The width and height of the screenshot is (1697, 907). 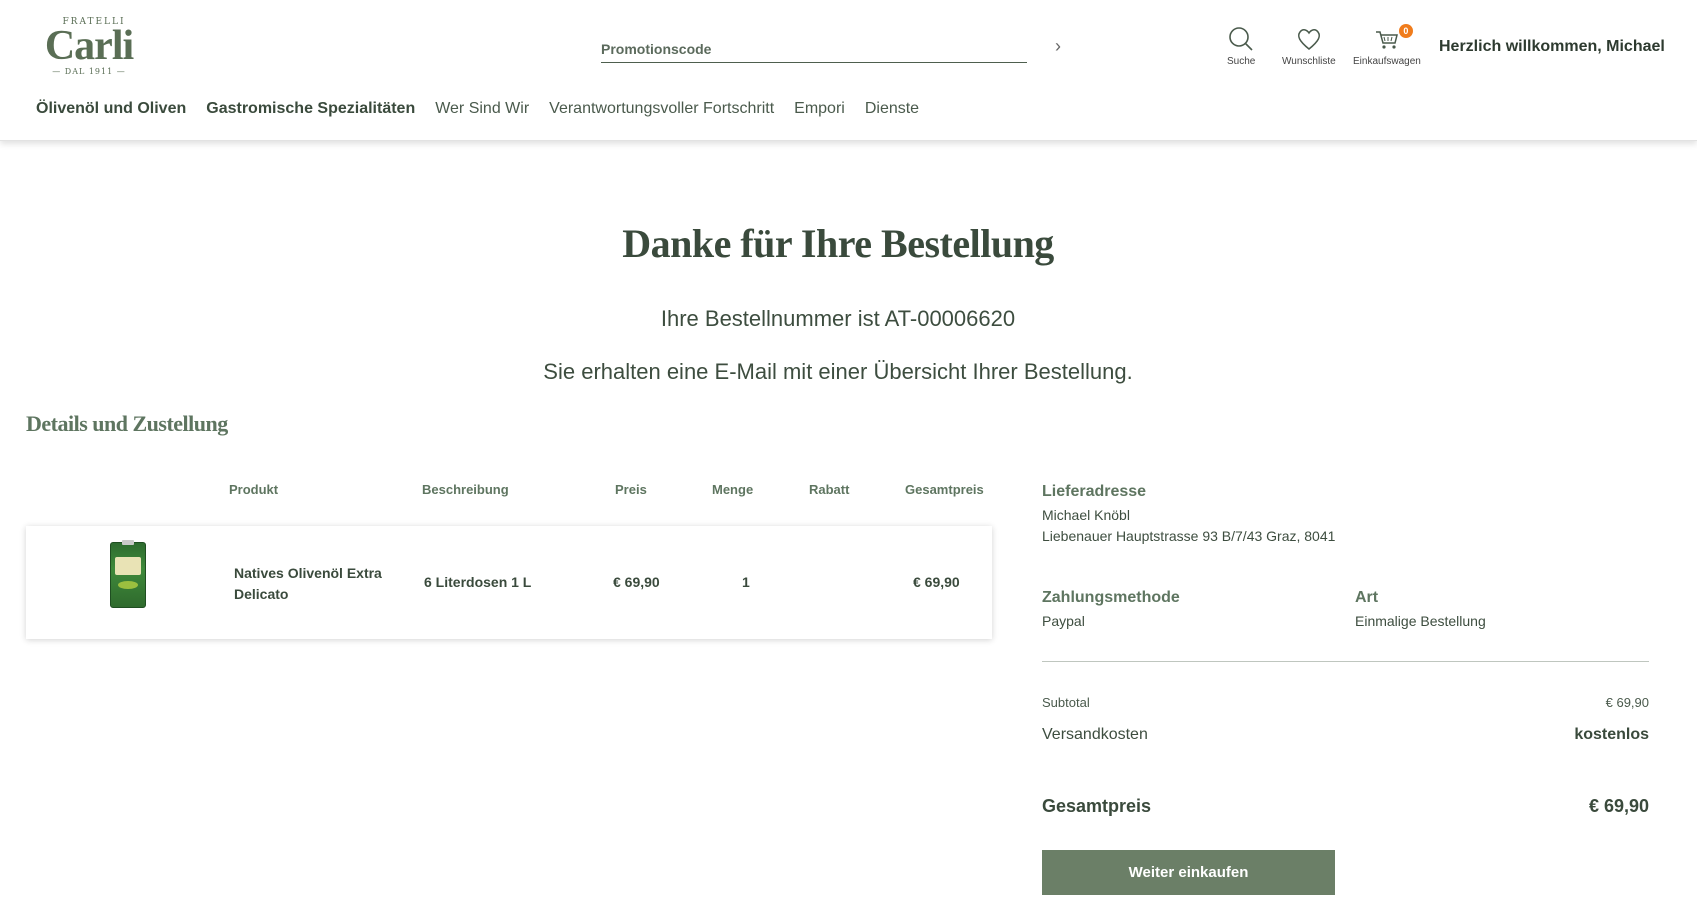 What do you see at coordinates (746, 582) in the screenshot?
I see `product-quantity: 1` at bounding box center [746, 582].